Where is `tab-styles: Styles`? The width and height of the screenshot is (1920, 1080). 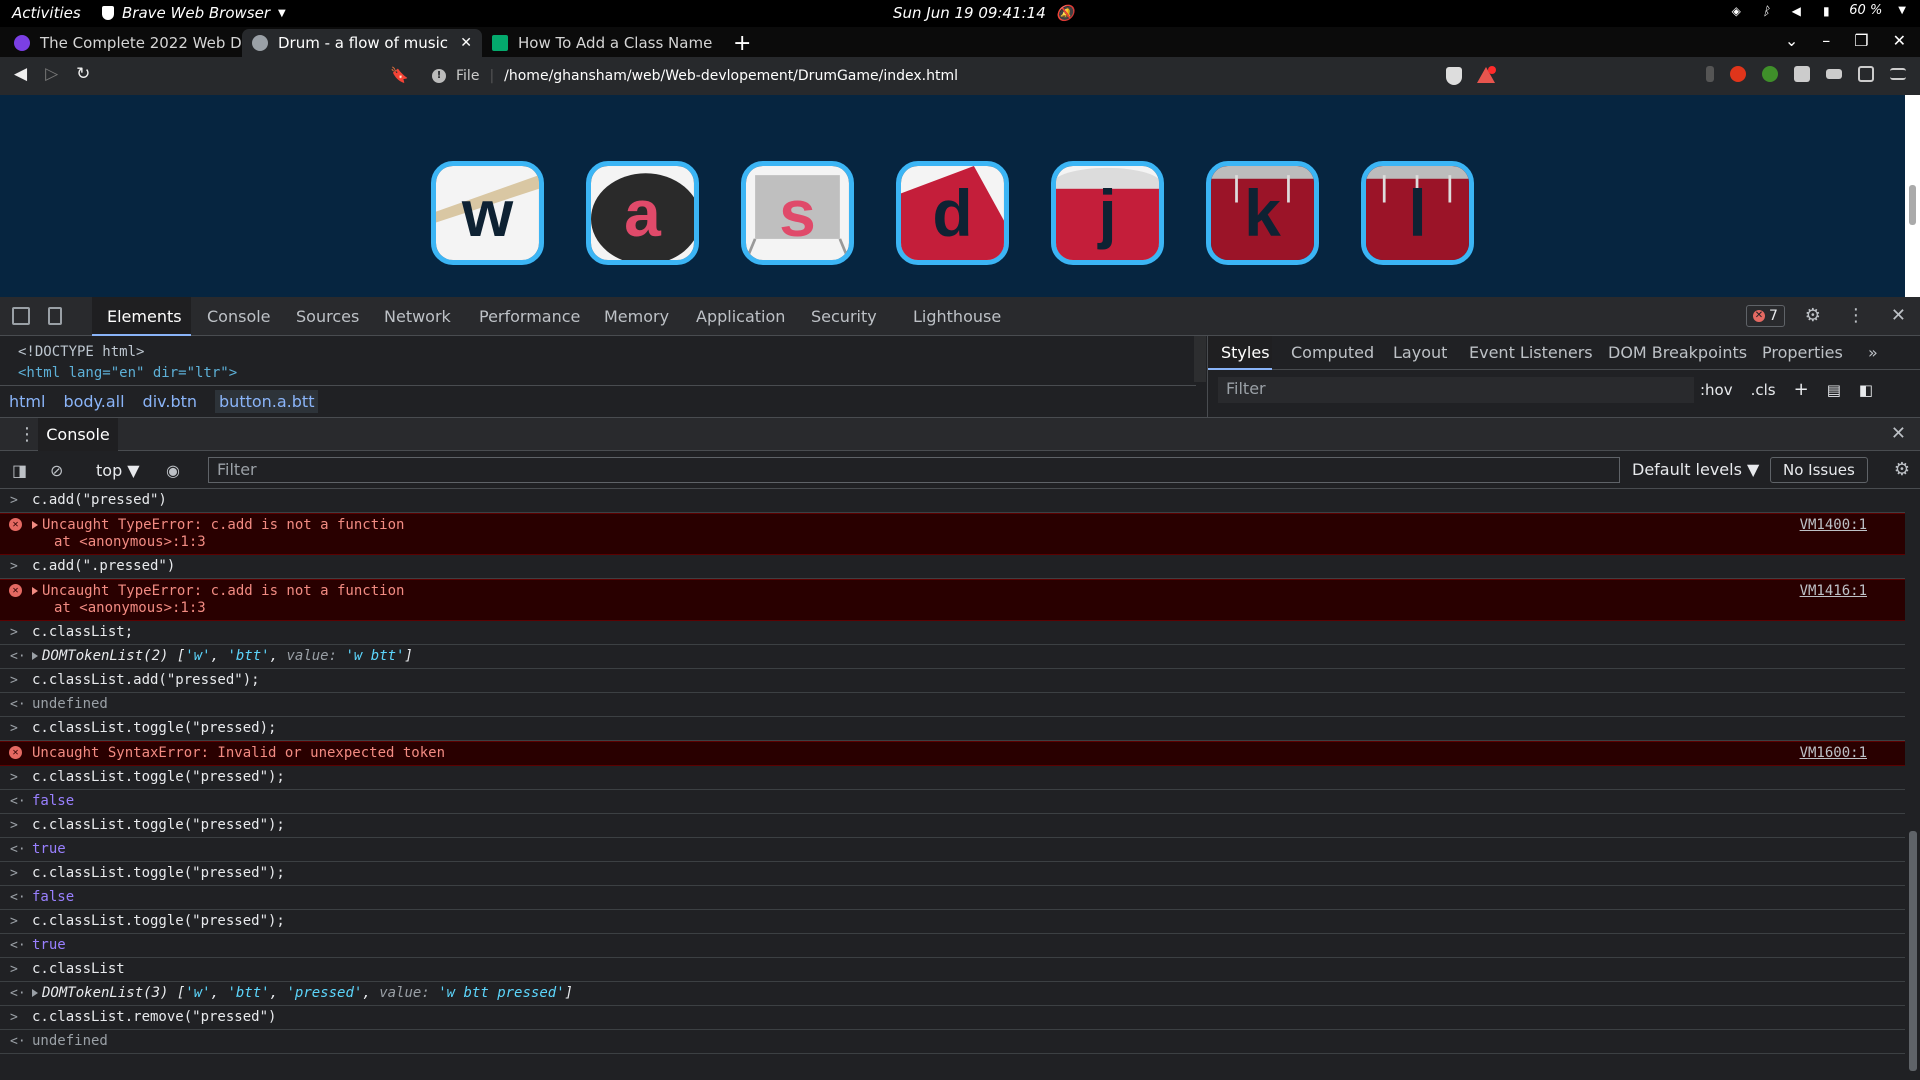
tab-styles: Styles is located at coordinates (1245, 352).